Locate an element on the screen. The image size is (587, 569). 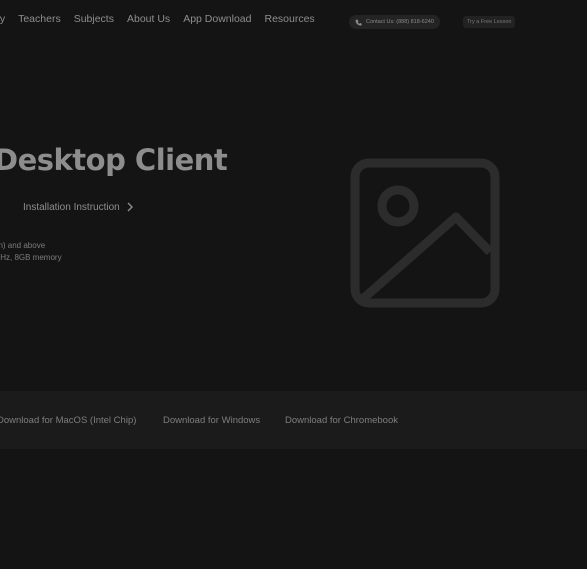
requirement-os: on) and above is located at coordinates (23, 245).